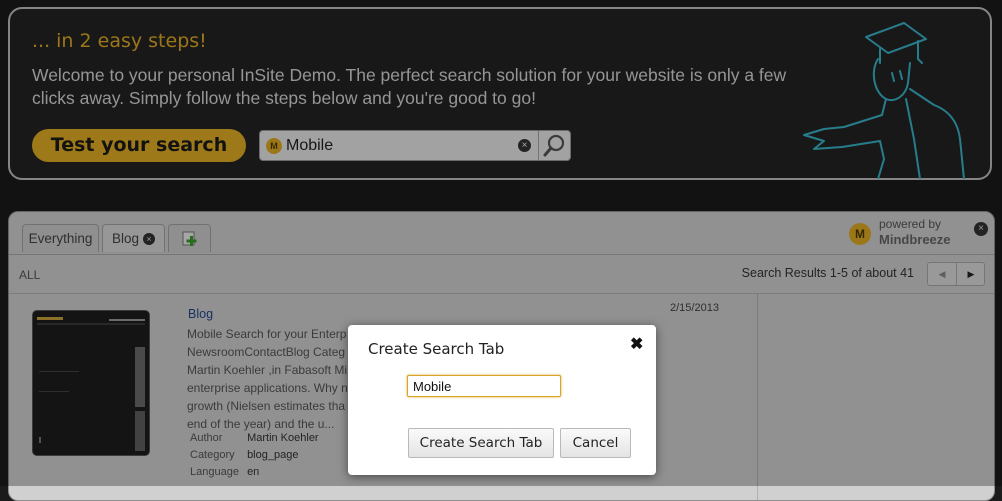 This screenshot has height=501, width=1002. Describe the element at coordinates (637, 345) in the screenshot. I see `close-icon: ✖` at that location.